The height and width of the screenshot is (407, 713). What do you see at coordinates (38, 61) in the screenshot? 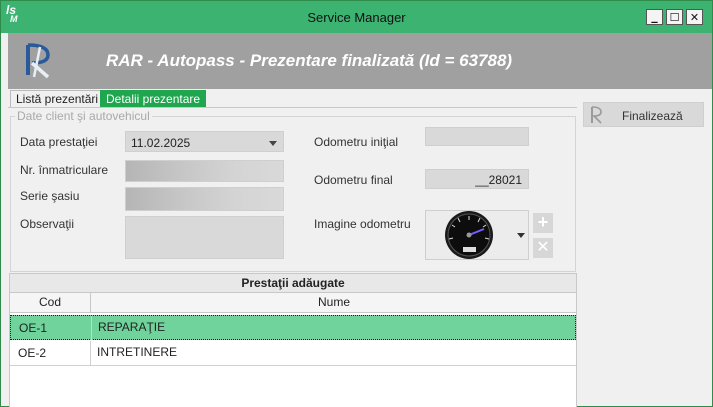
I see `rar-logo-icon` at bounding box center [38, 61].